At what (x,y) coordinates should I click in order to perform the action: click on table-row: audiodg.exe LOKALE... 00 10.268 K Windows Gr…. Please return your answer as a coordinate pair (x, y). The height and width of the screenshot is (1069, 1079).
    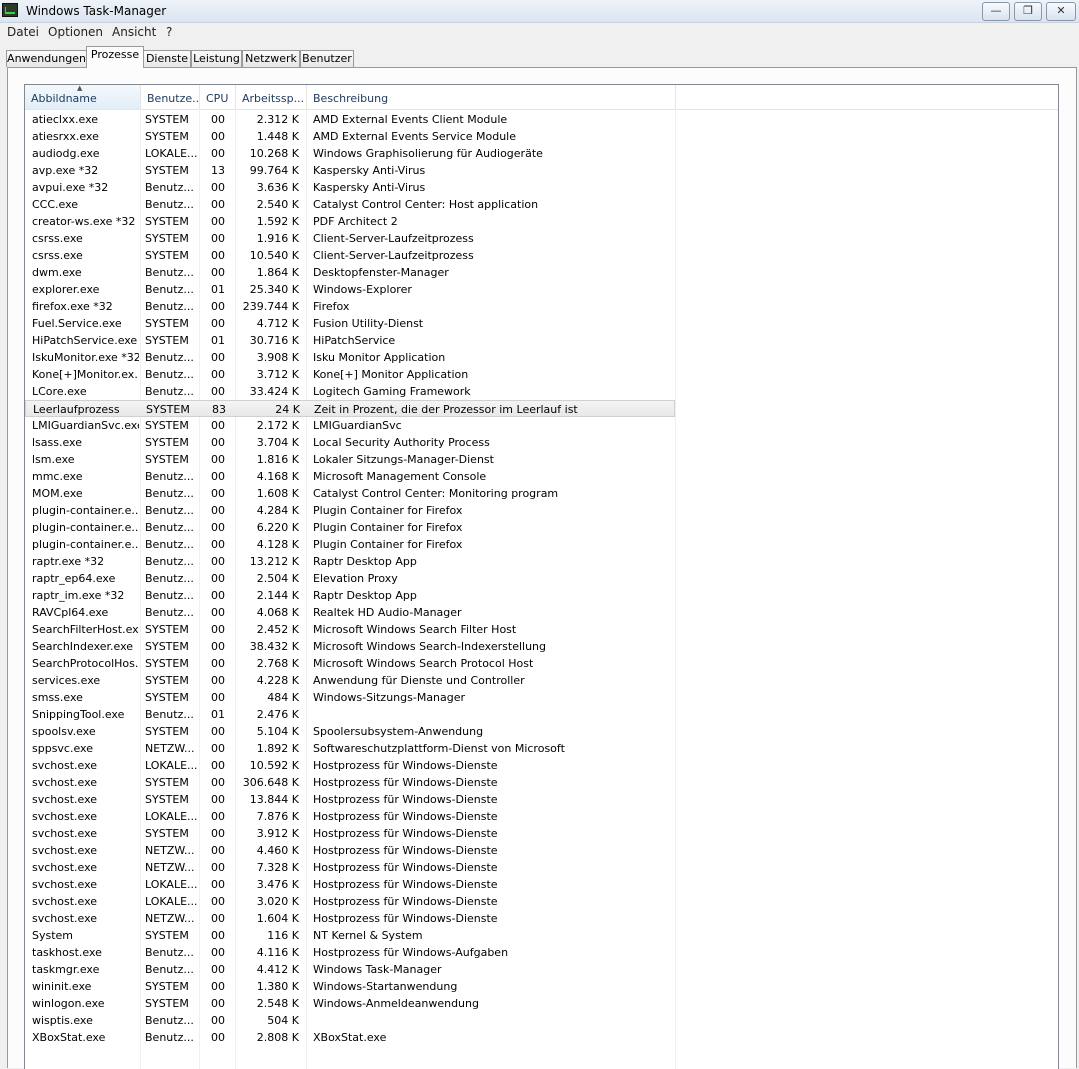
    Looking at the image, I should click on (541, 153).